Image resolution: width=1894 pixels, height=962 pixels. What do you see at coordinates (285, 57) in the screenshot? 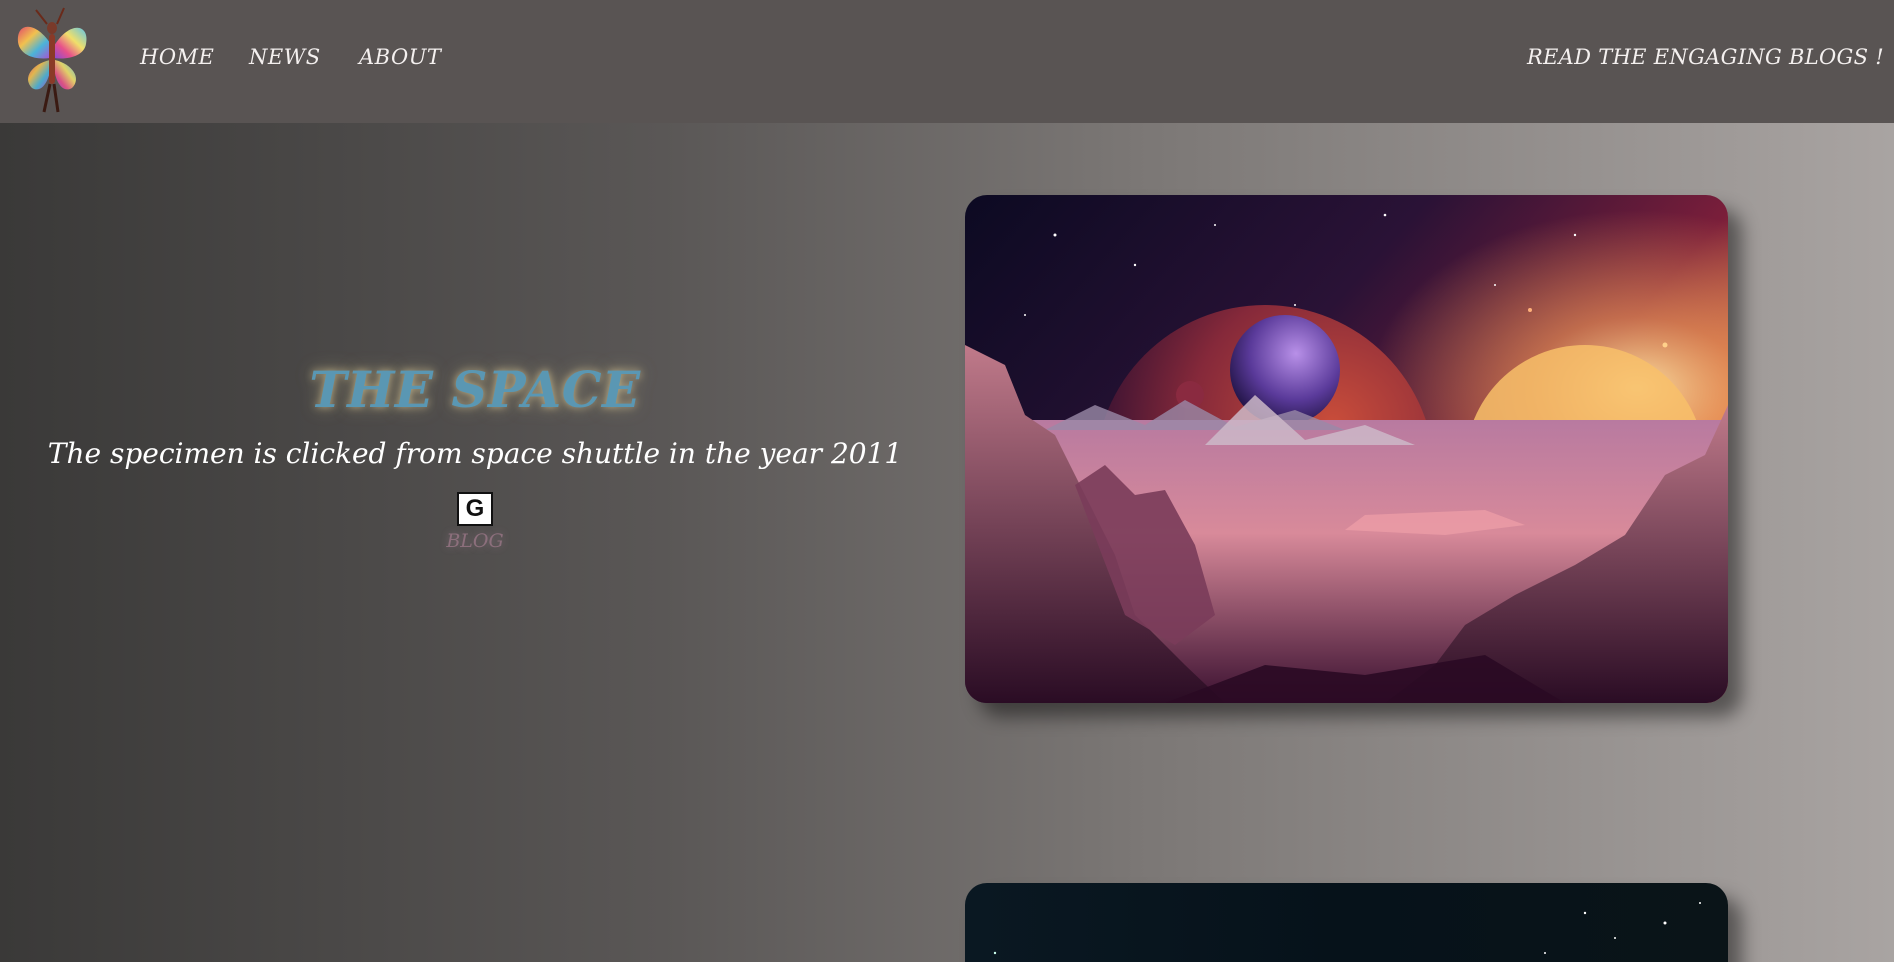
I see `nav-news-link: NEWS` at bounding box center [285, 57].